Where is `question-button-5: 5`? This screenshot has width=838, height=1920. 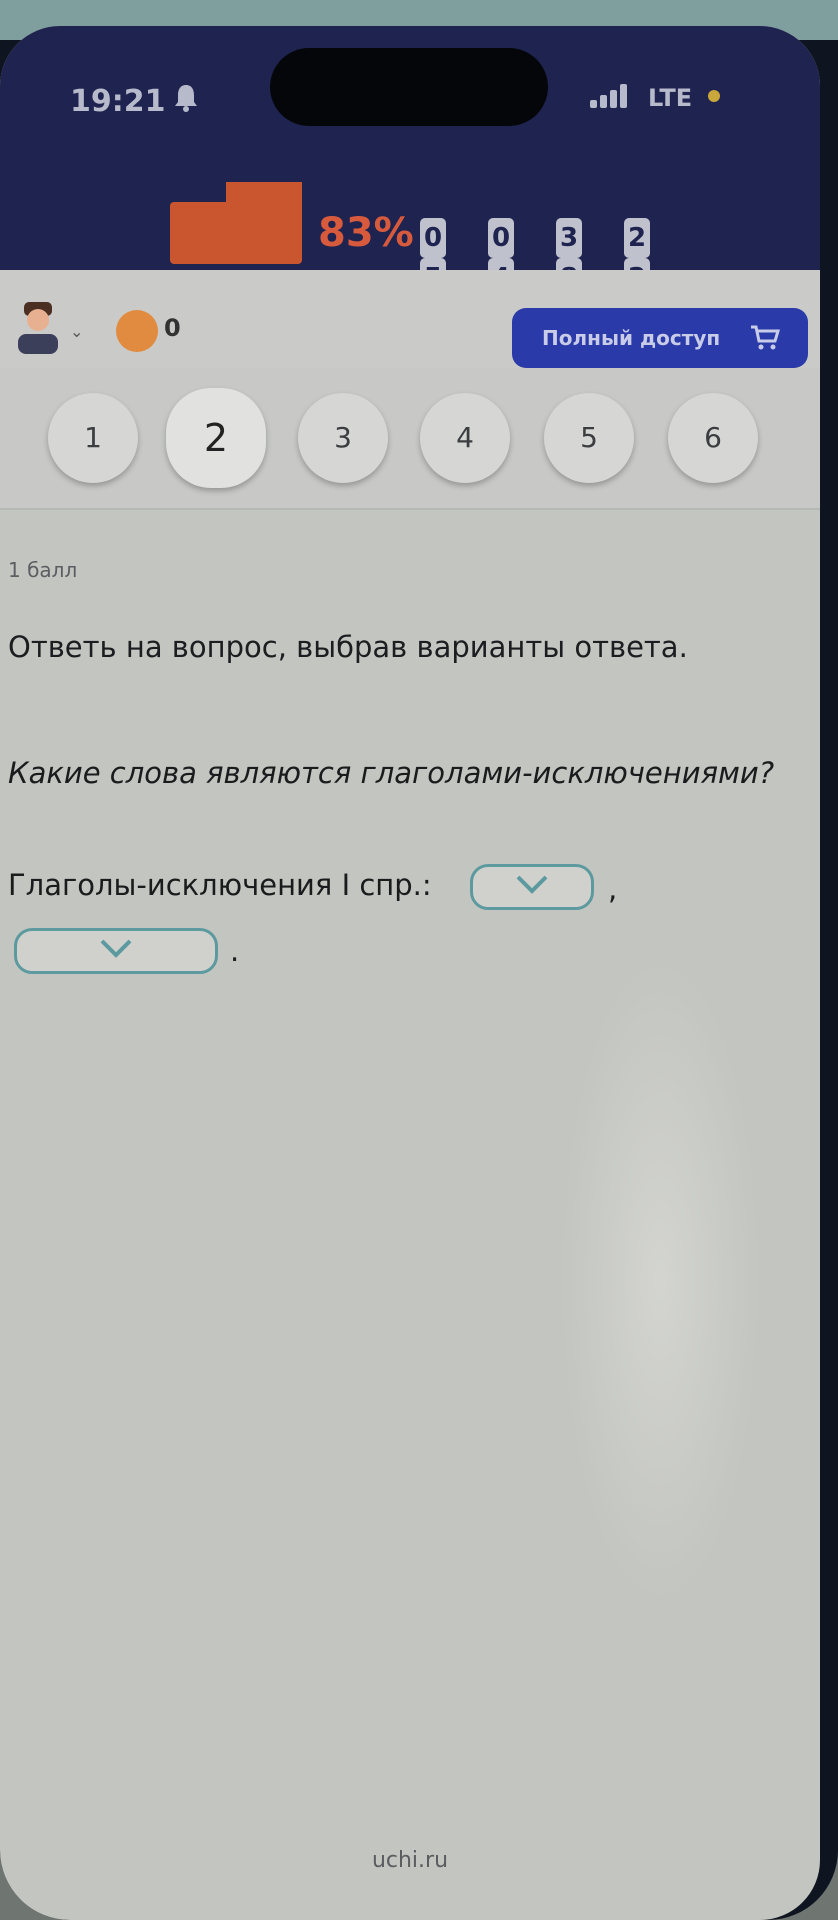 question-button-5: 5 is located at coordinates (589, 438).